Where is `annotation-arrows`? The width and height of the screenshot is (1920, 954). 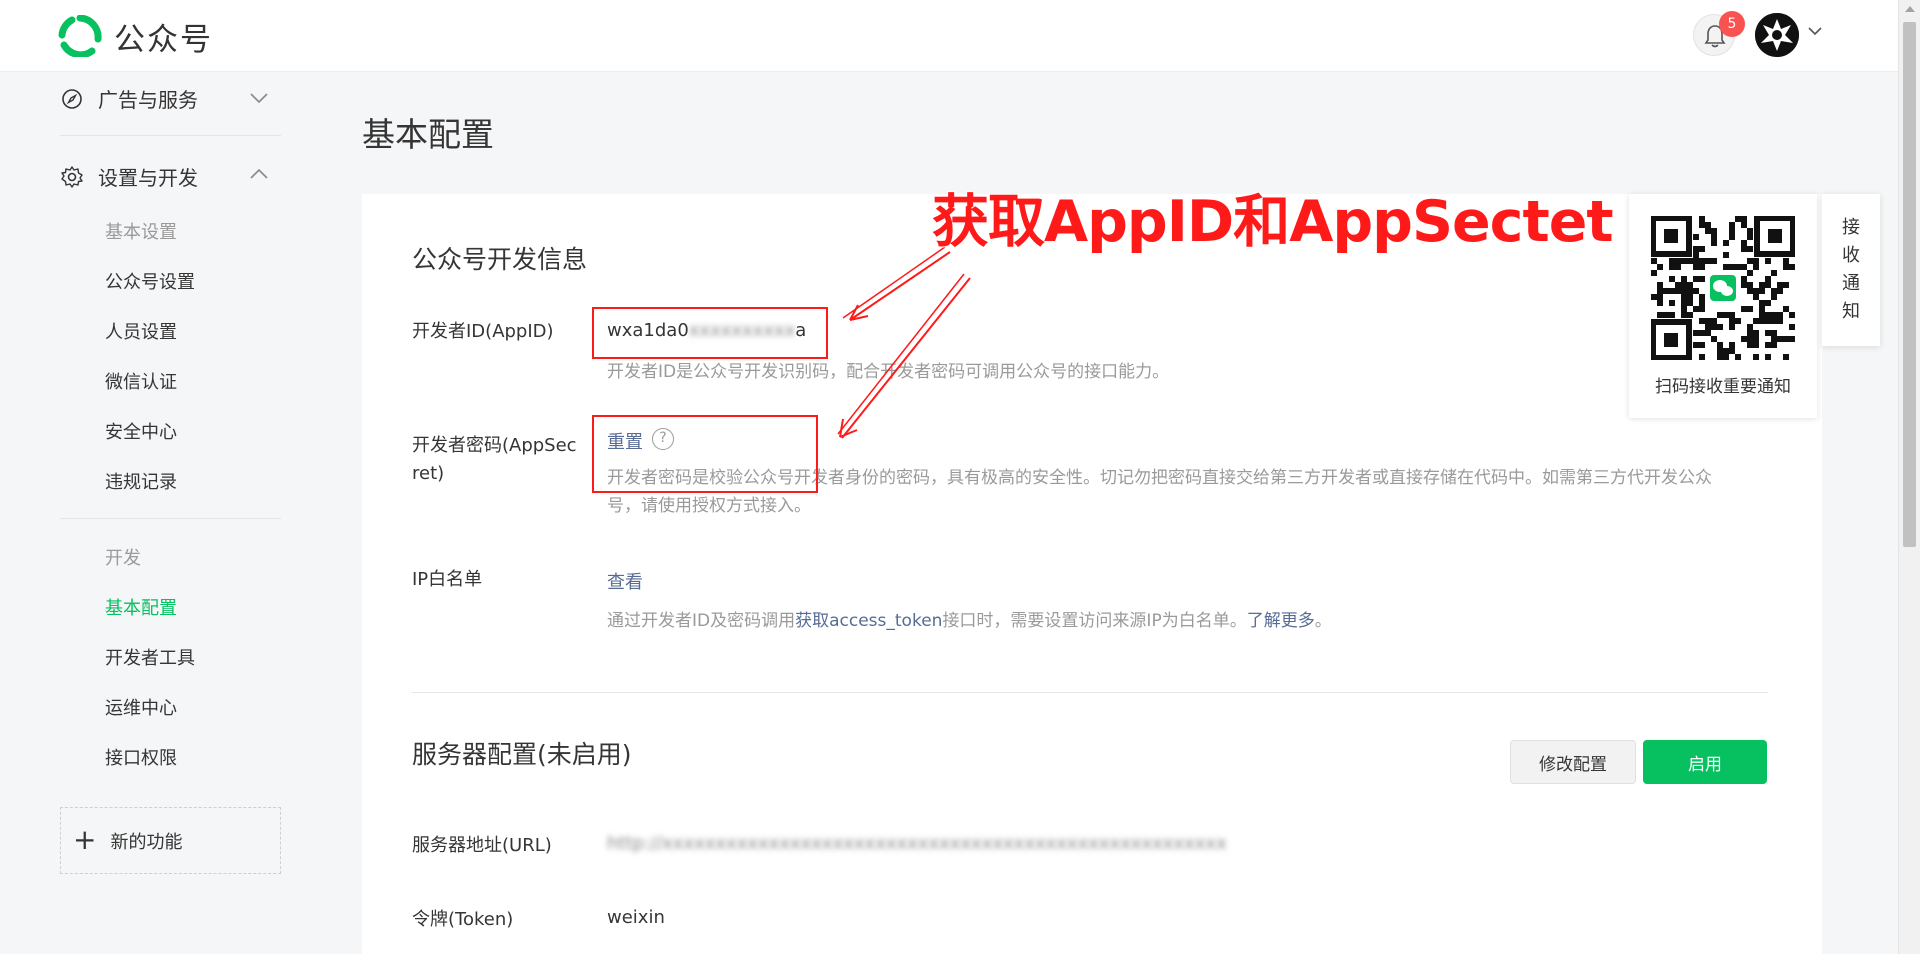 annotation-arrows is located at coordinates (904, 342).